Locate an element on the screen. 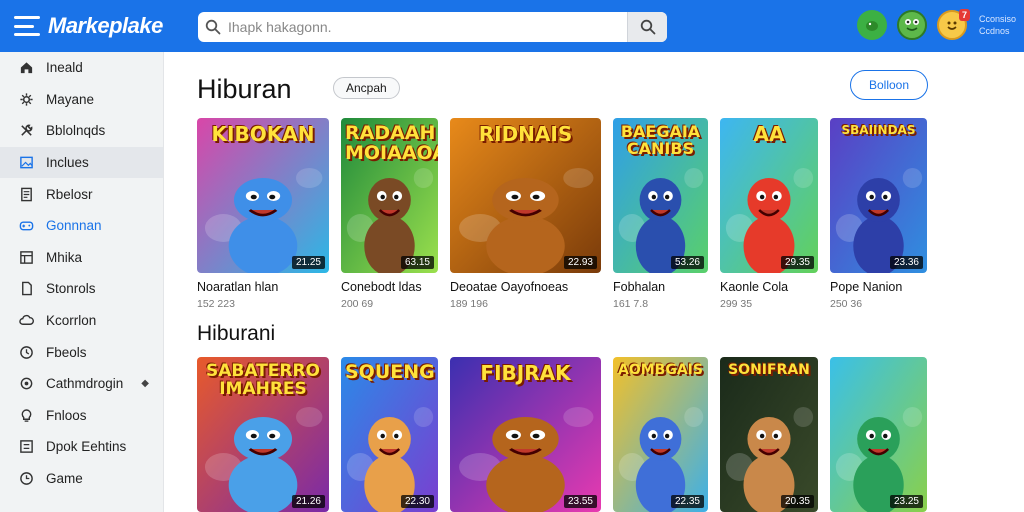 Image resolution: width=1024 pixels, height=512 pixels. search-button-icon is located at coordinates (647, 27).